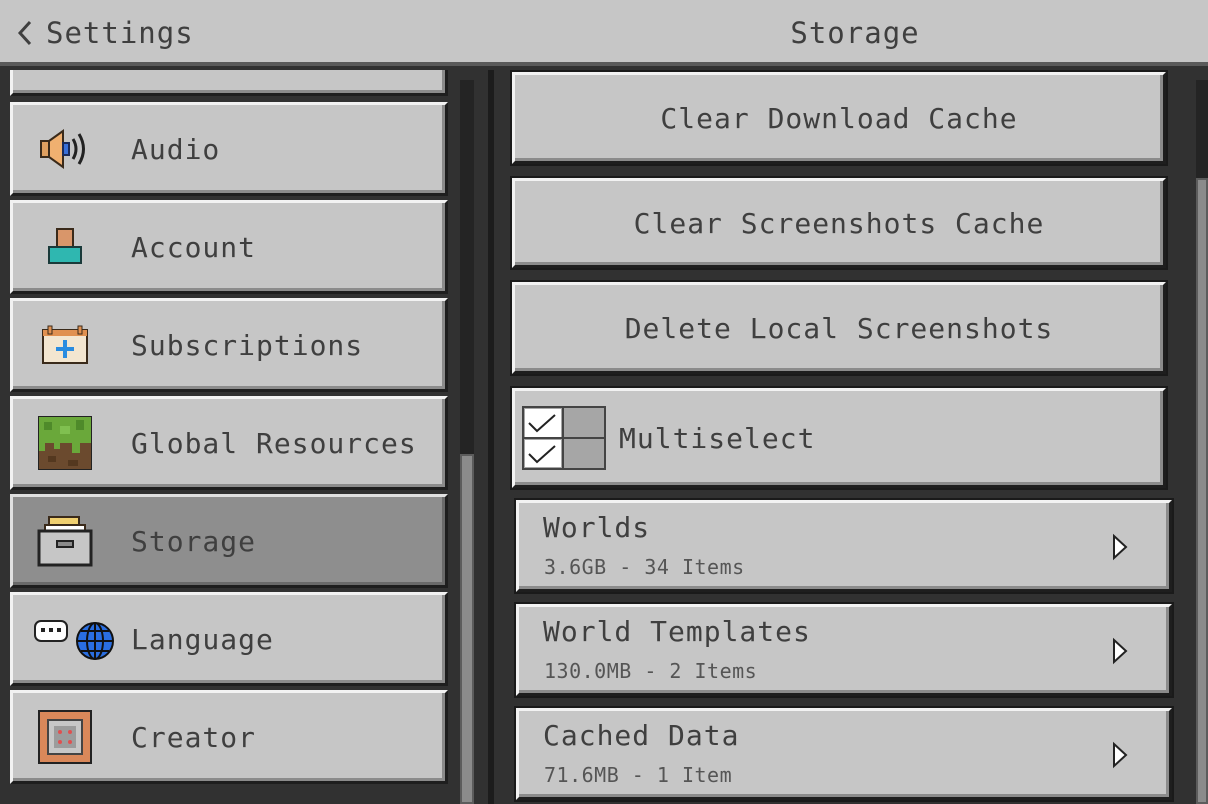 This screenshot has height=804, width=1208. I want to click on button-label: Clear Screenshots Cache, so click(839, 223).